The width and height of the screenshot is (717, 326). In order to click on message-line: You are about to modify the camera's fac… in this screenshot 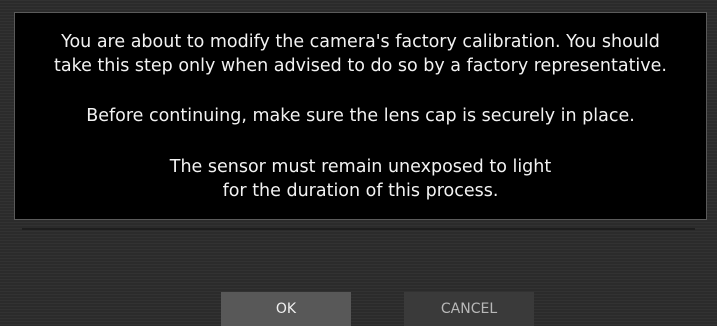, I will do `click(360, 42)`.